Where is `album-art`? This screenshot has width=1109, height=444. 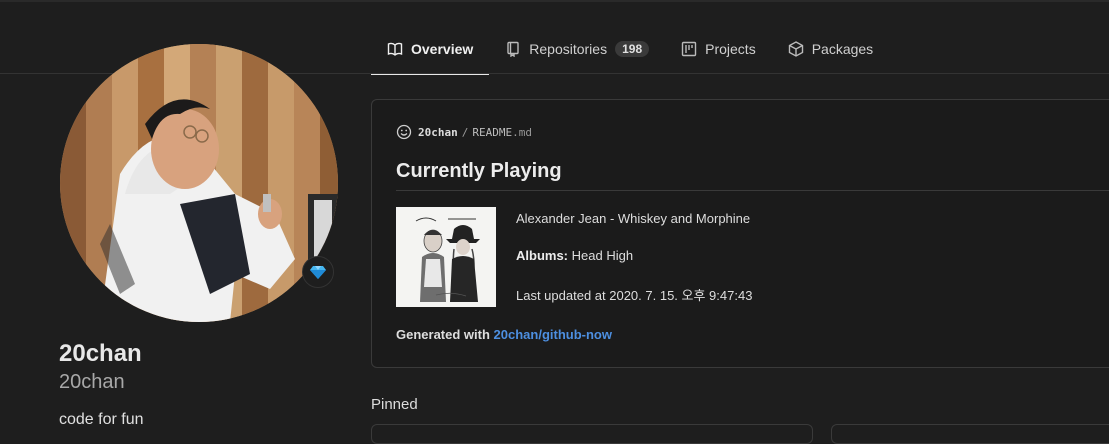
album-art is located at coordinates (446, 257).